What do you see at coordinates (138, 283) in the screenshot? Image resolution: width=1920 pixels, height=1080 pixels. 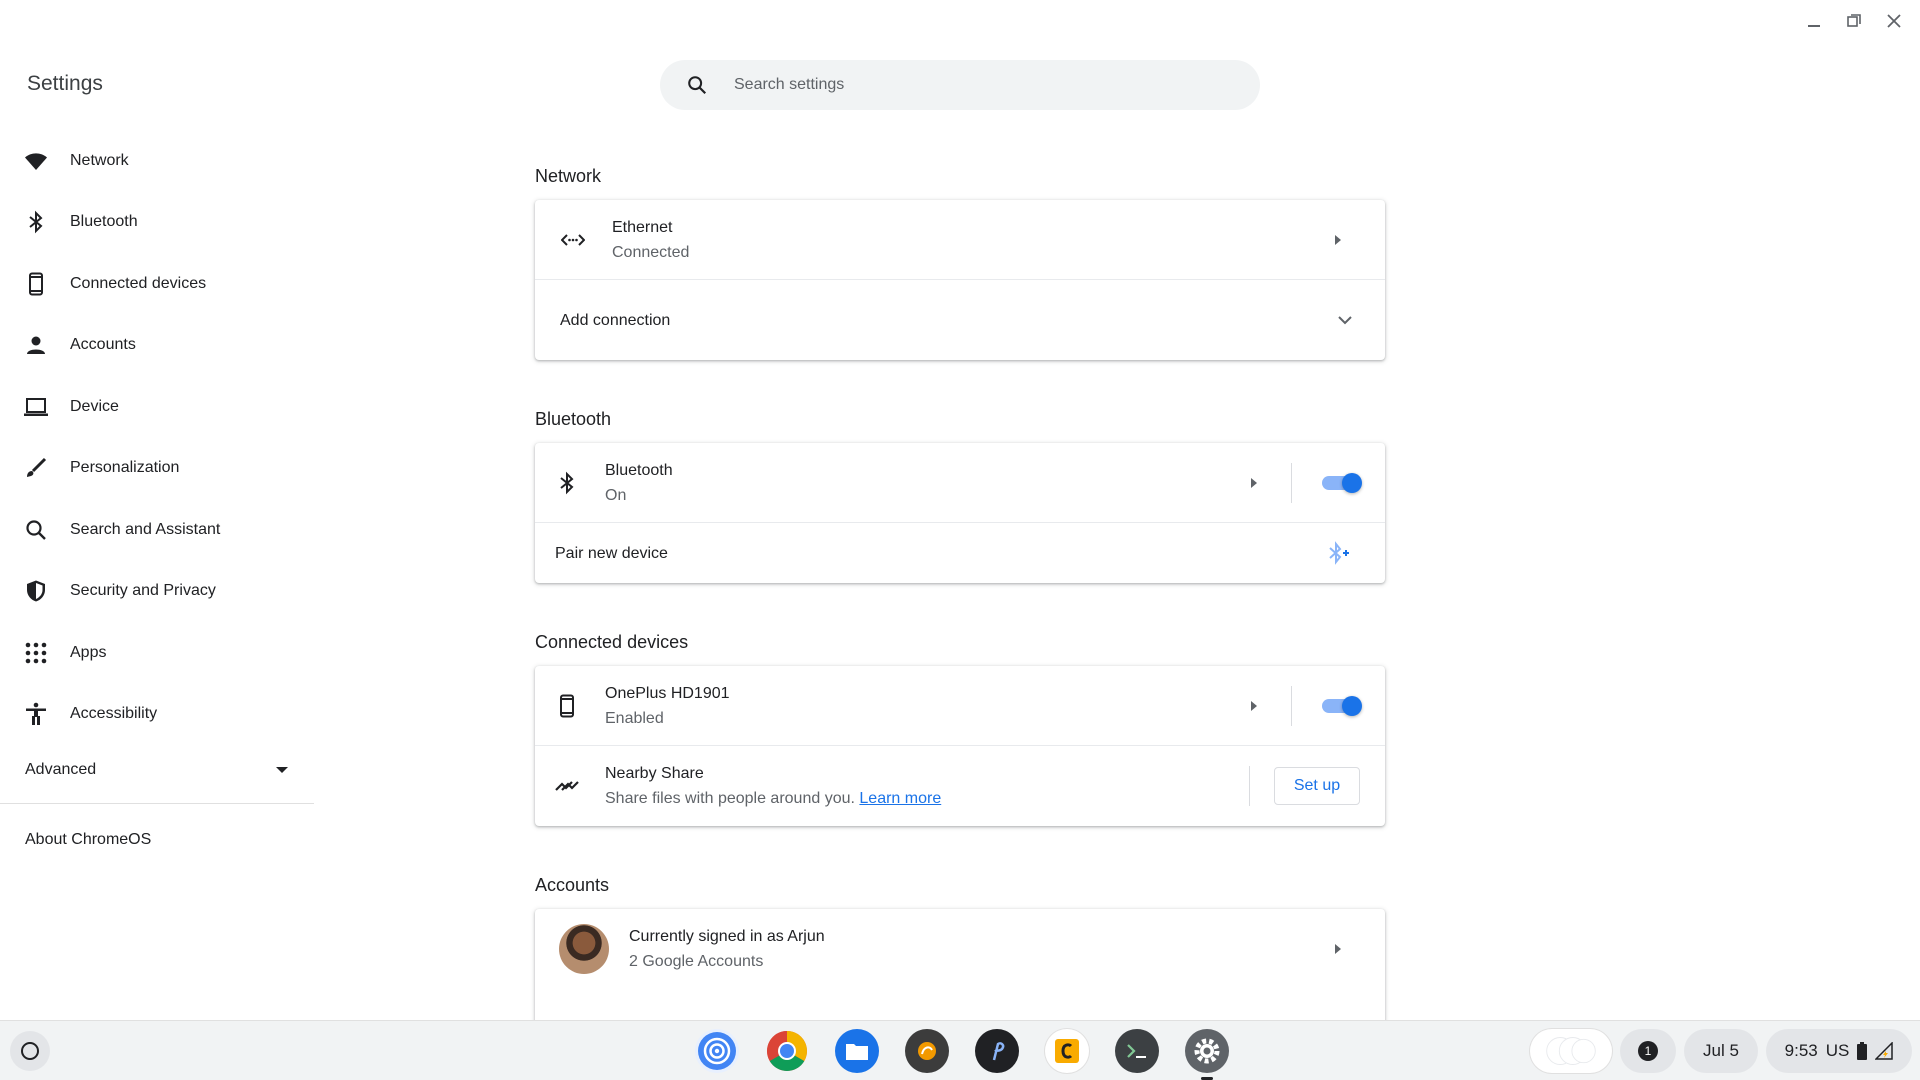 I see `sidebar-item-label: Connected devices` at bounding box center [138, 283].